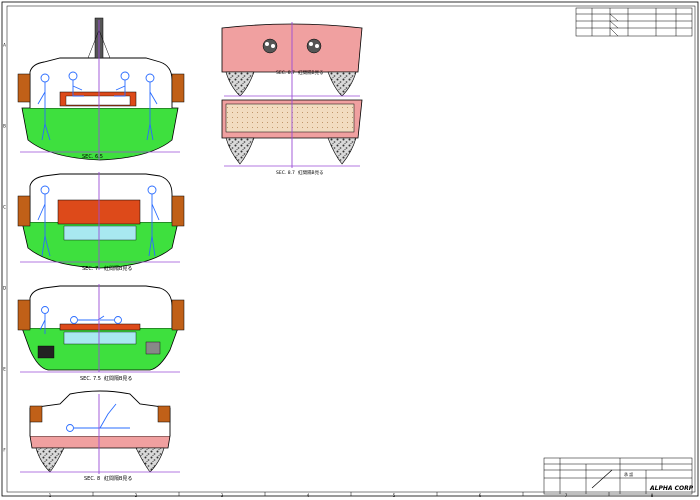 The image size is (700, 500). Describe the element at coordinates (671, 488) in the screenshot. I see `company-logo-text: ALPHA CORP` at that location.